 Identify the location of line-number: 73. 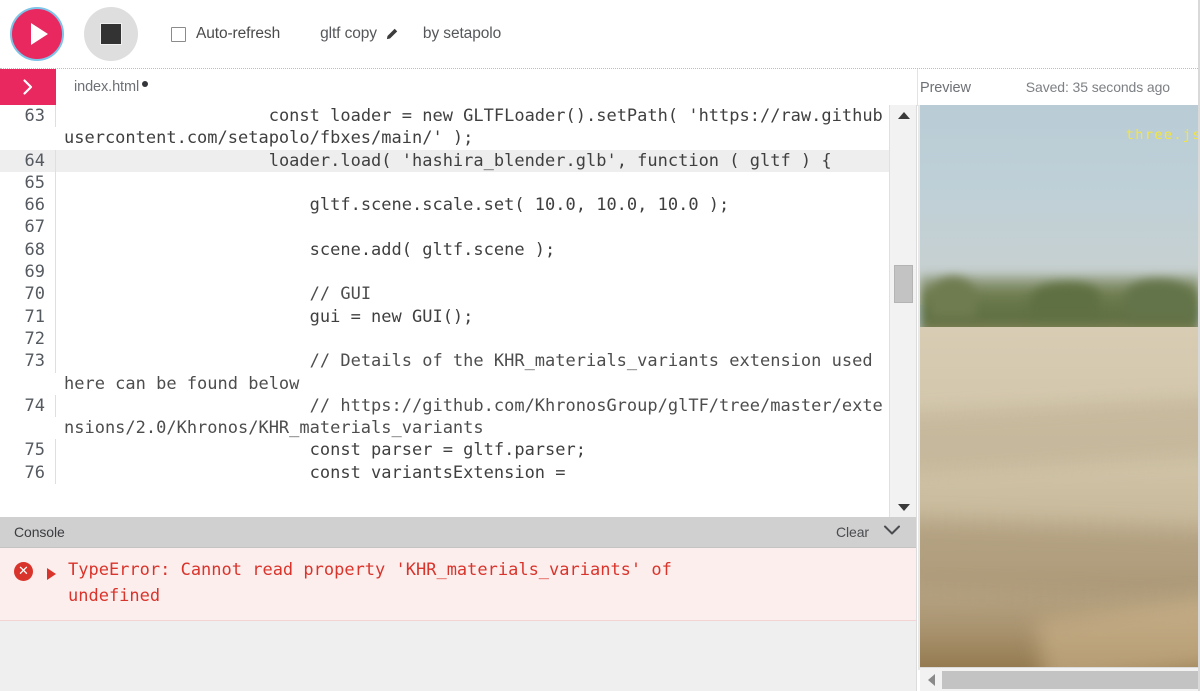
(28, 361).